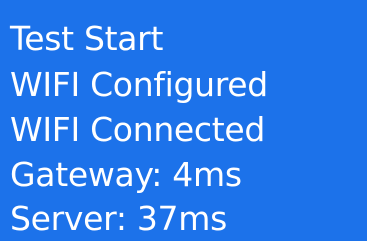 The height and width of the screenshot is (247, 377). Describe the element at coordinates (139, 84) in the screenshot. I see `status-line-wifi-configured: WIFI Configured` at that location.